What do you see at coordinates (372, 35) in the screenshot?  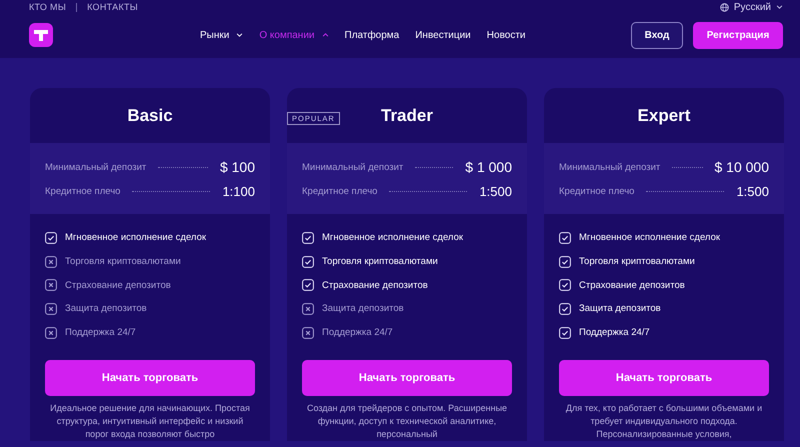 I see `nav-link: Платформа` at bounding box center [372, 35].